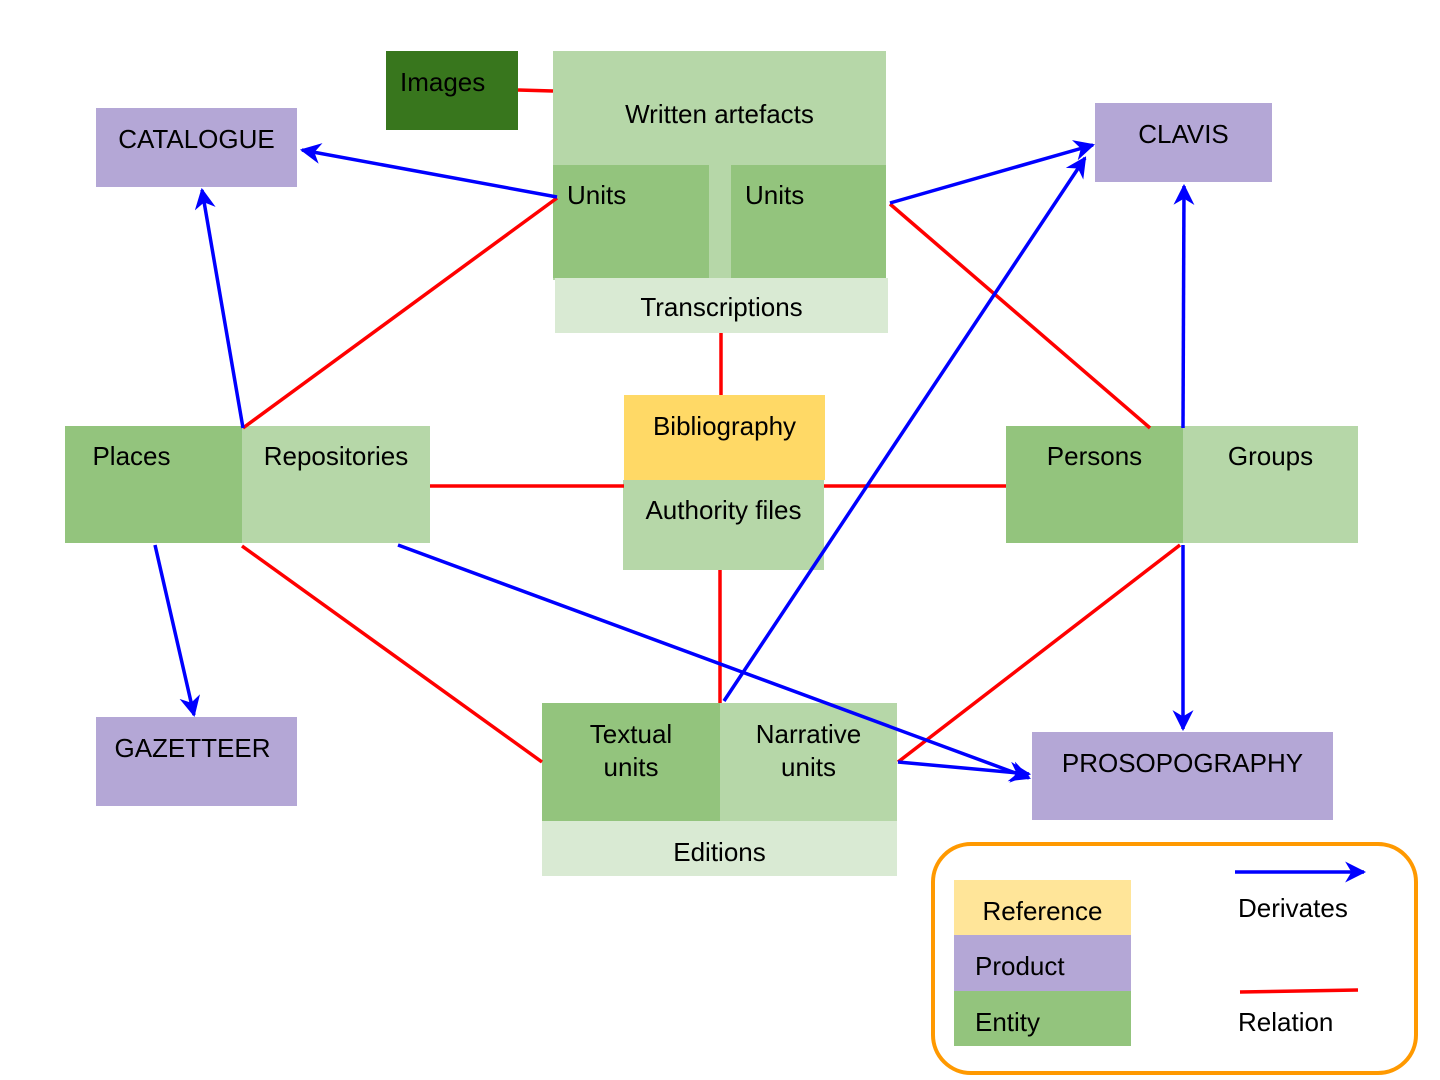 The image size is (1440, 1080). I want to click on derivates-units-catalogue, so click(428, 171).